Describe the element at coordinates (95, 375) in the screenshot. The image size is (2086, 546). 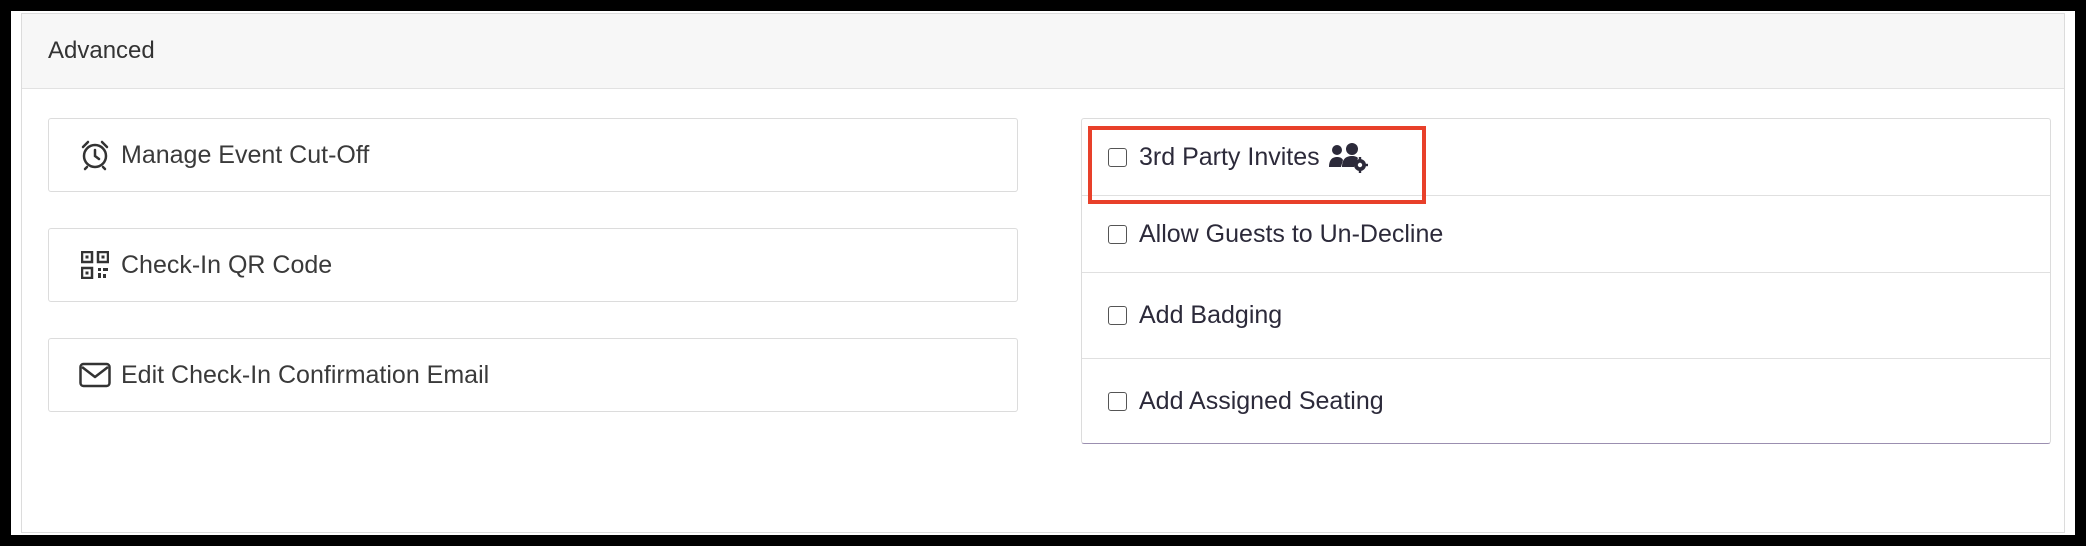
I see `envelope-icon` at that location.